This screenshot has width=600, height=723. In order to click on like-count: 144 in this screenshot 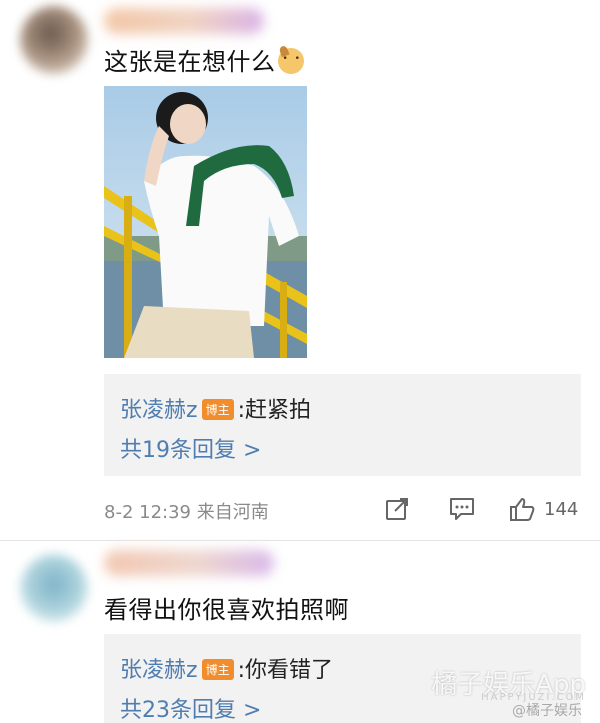, I will do `click(561, 509)`.